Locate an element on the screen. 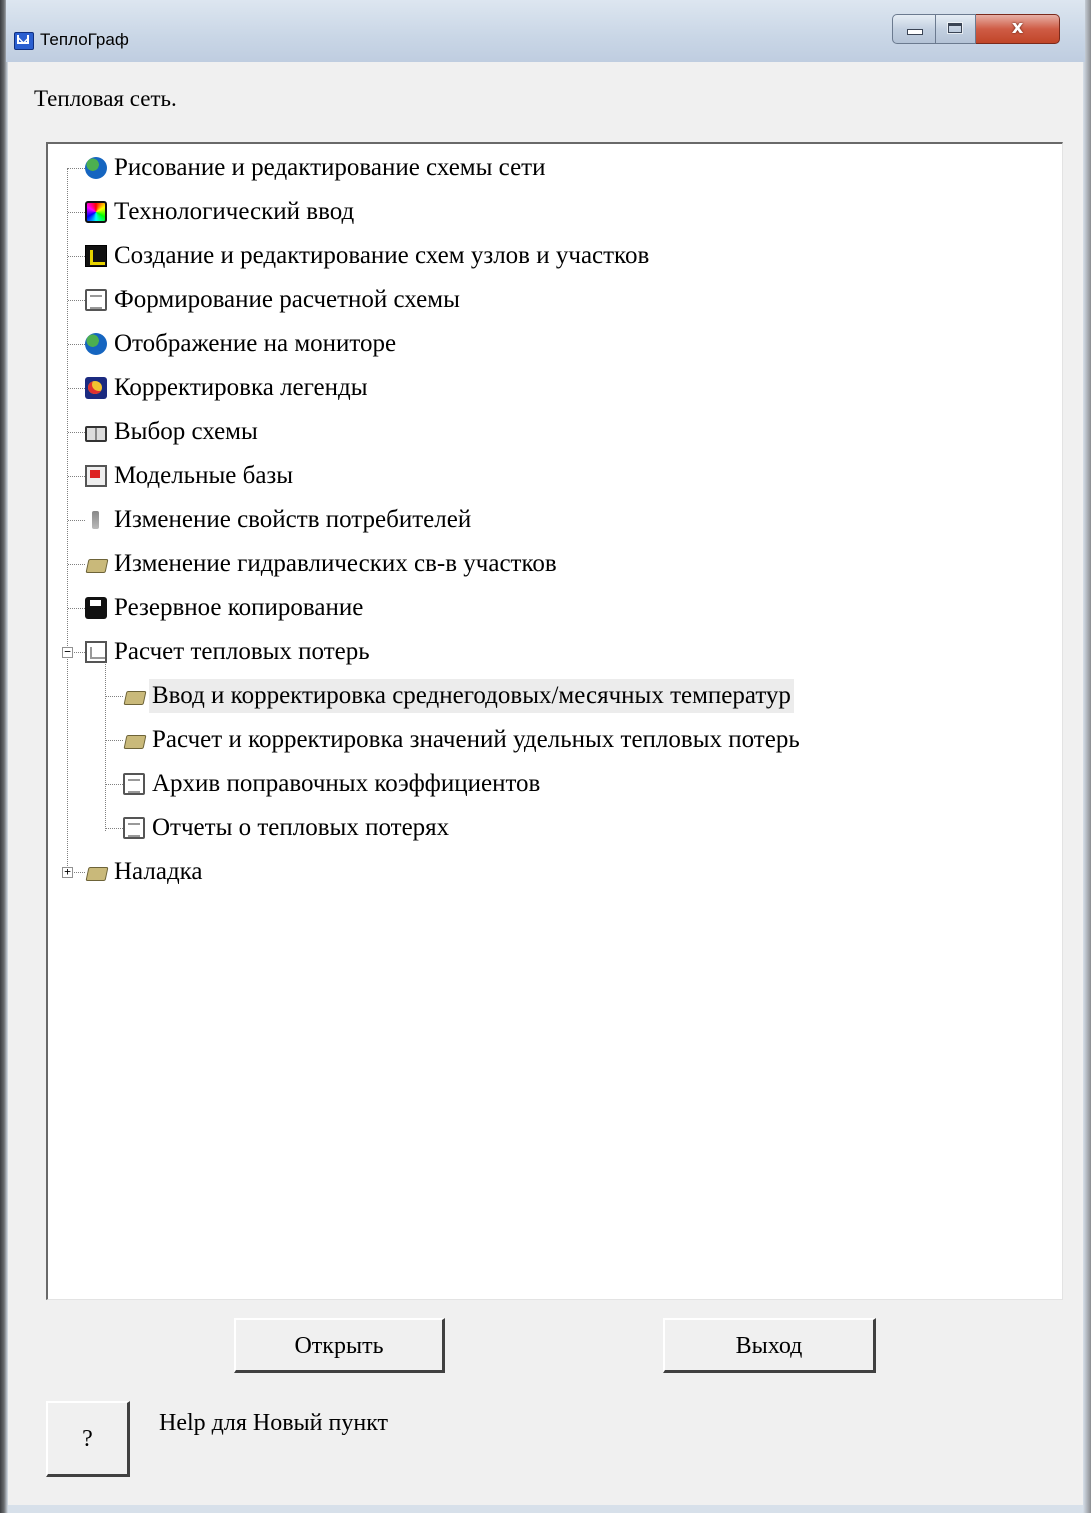  tree-item: Модельные базы is located at coordinates (190, 476).